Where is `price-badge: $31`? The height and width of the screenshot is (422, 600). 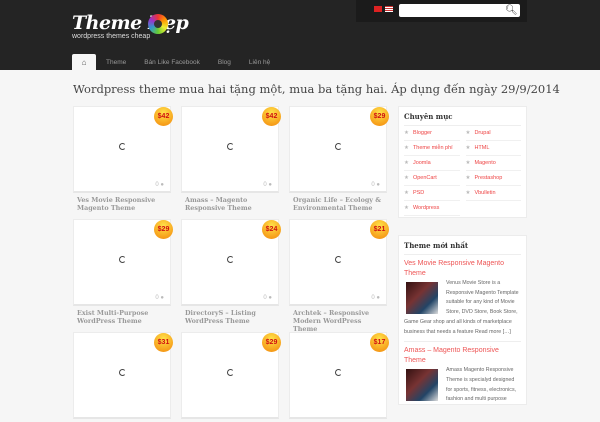
price-badge: $31 is located at coordinates (163, 342).